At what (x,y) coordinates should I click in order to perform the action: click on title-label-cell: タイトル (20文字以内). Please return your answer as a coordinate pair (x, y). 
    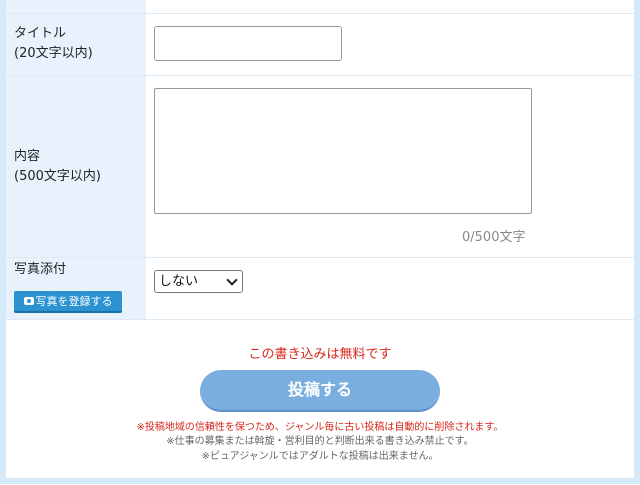
    Looking at the image, I should click on (76, 44).